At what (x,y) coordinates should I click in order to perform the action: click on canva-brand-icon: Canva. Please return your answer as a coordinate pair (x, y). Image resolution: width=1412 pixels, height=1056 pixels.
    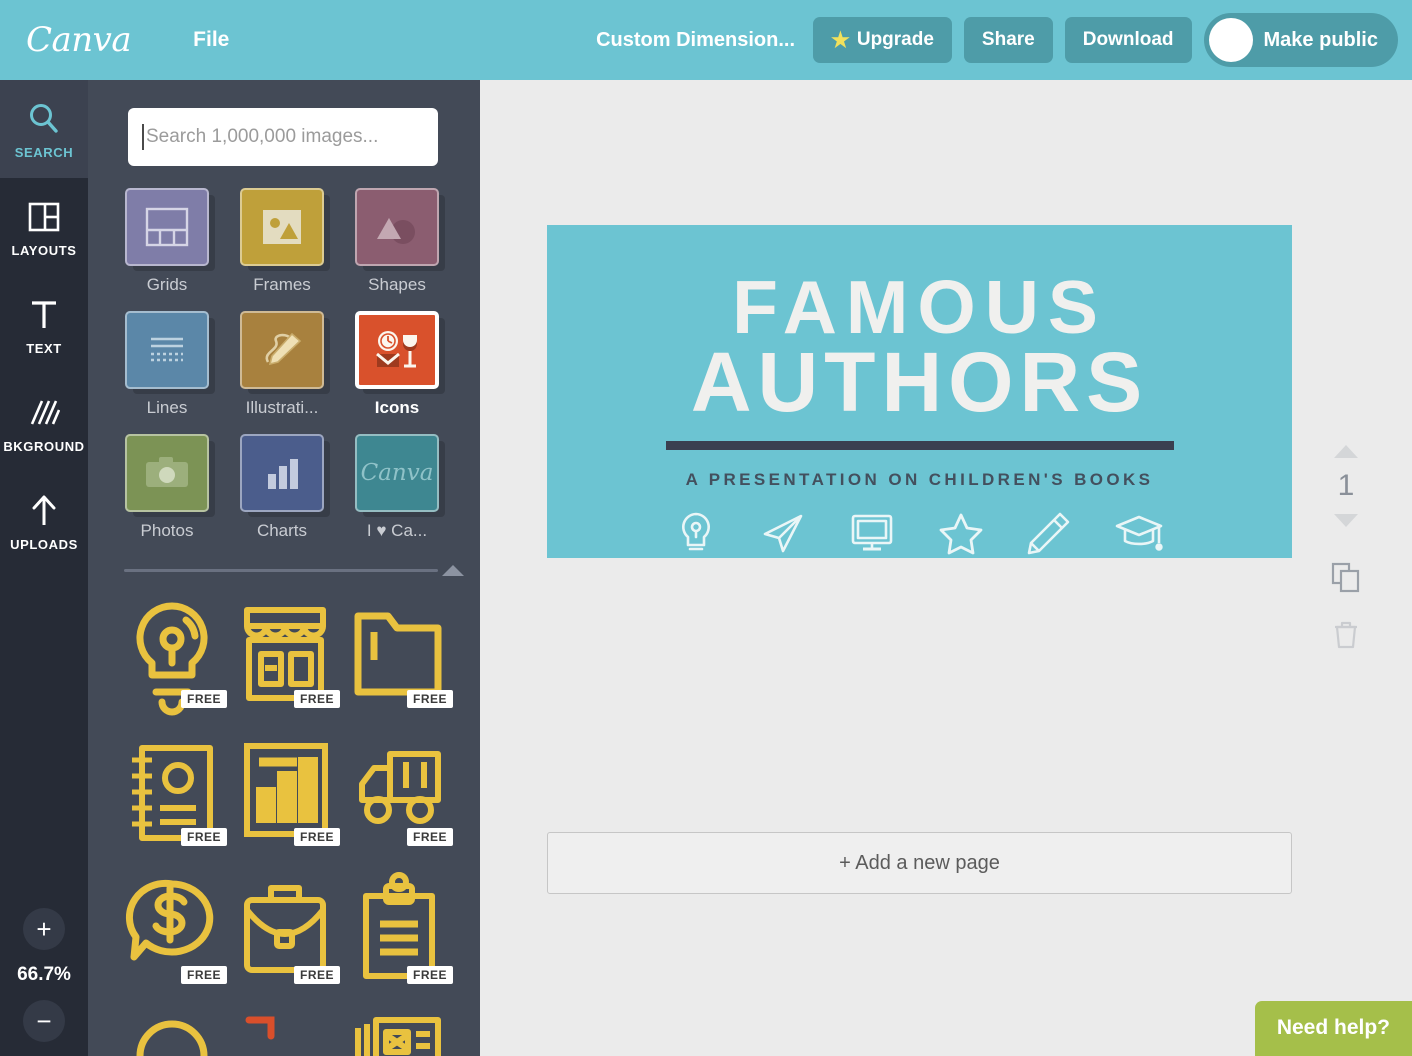
    Looking at the image, I should click on (397, 473).